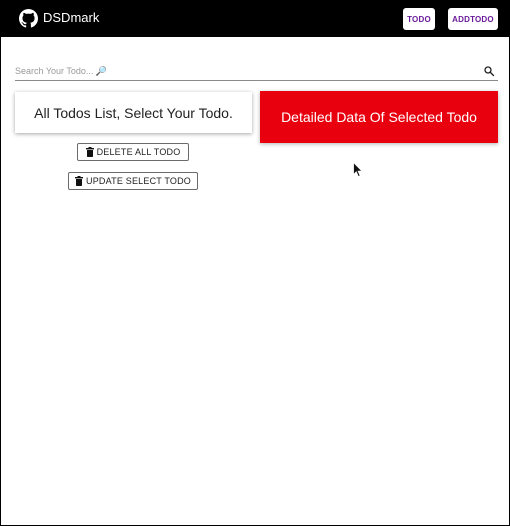 The width and height of the screenshot is (510, 526). I want to click on search-icon, so click(489, 71).